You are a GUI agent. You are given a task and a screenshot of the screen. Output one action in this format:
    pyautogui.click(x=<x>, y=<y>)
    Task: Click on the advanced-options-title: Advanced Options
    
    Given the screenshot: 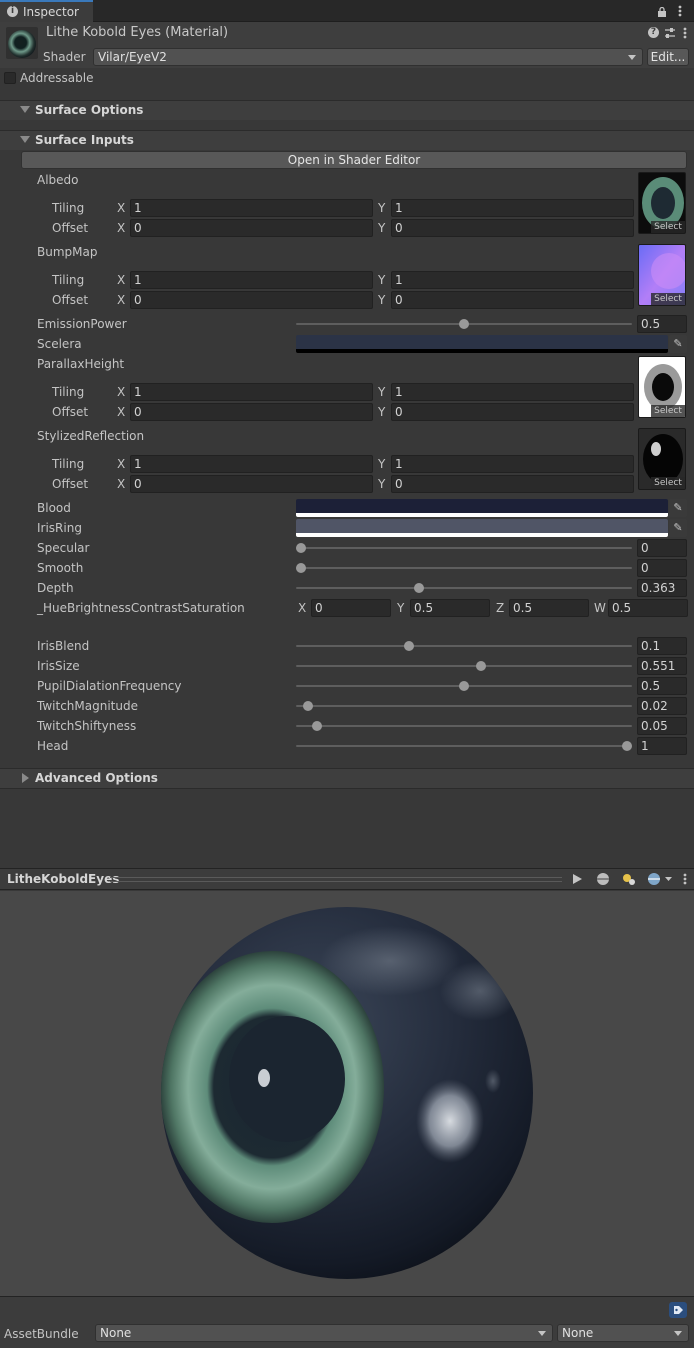 What is the action you would take?
    pyautogui.click(x=96, y=778)
    